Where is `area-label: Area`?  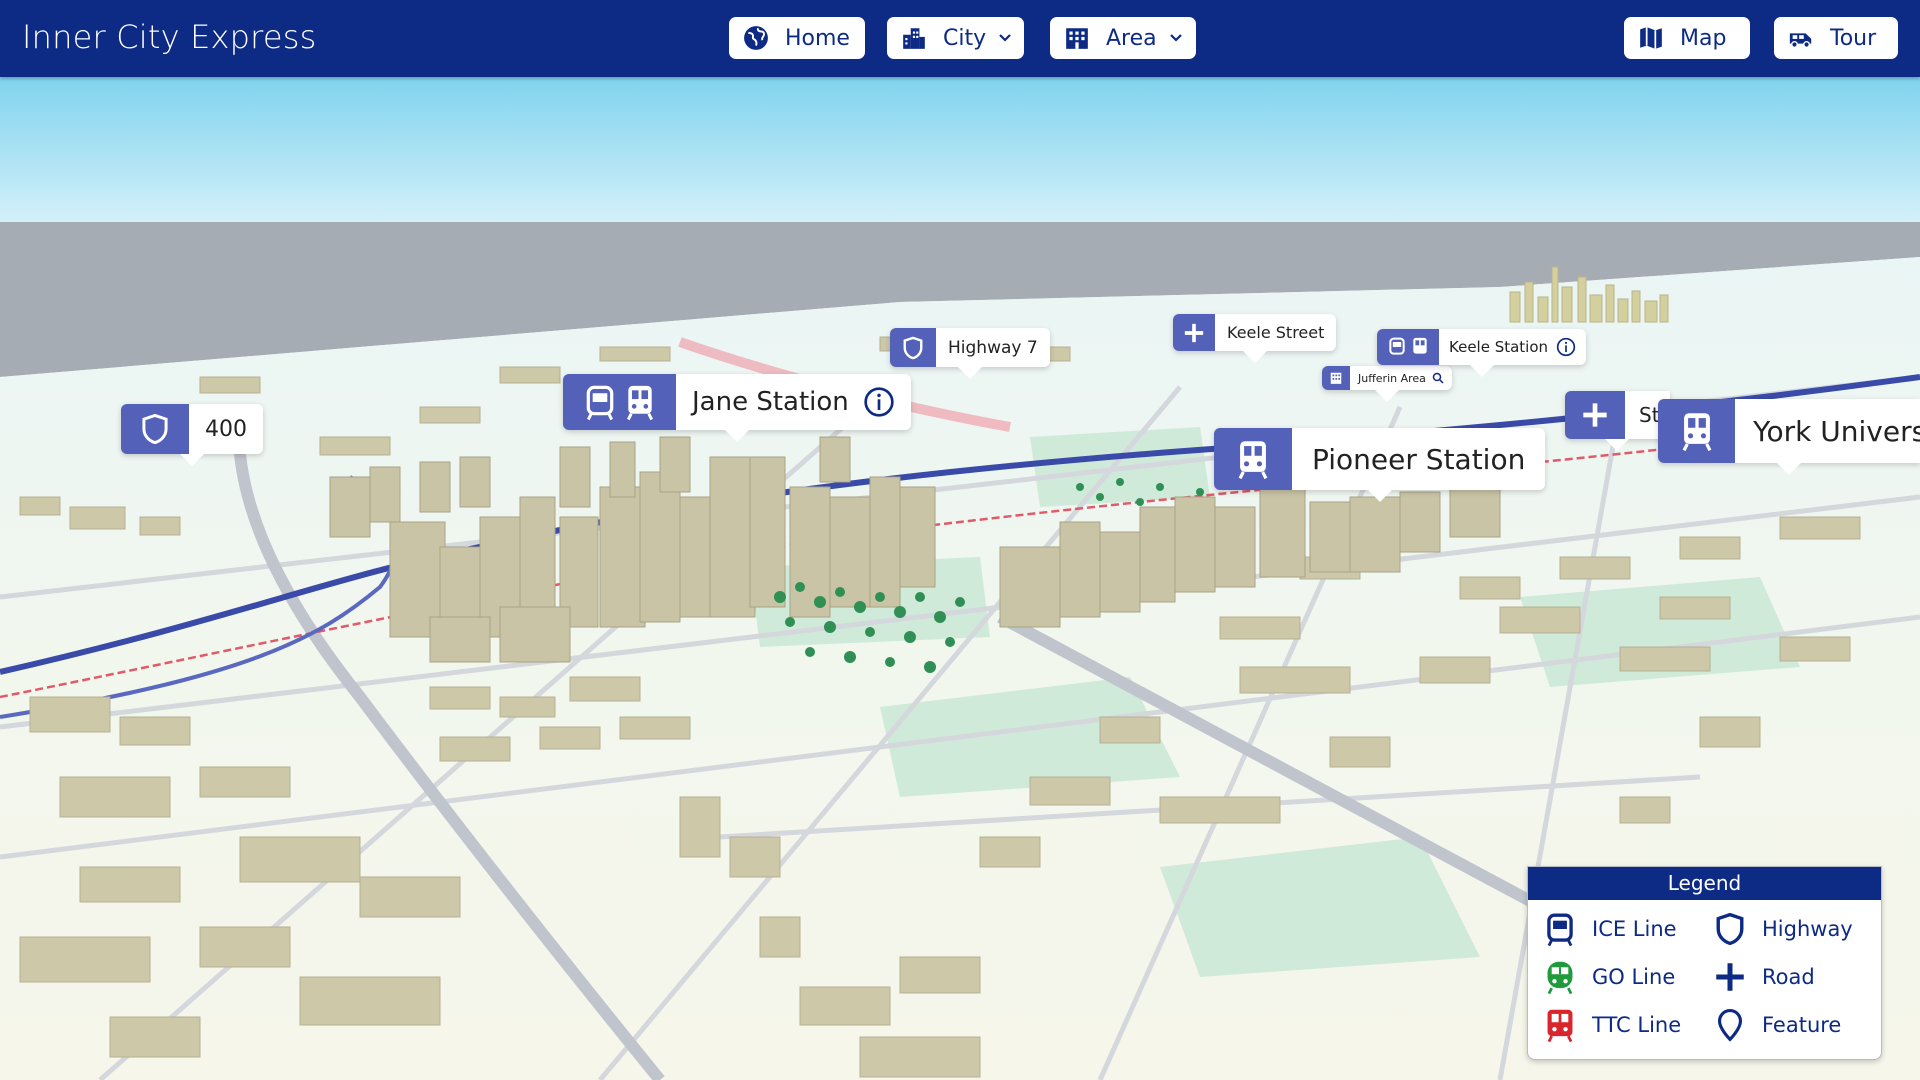
area-label: Area is located at coordinates (1131, 38).